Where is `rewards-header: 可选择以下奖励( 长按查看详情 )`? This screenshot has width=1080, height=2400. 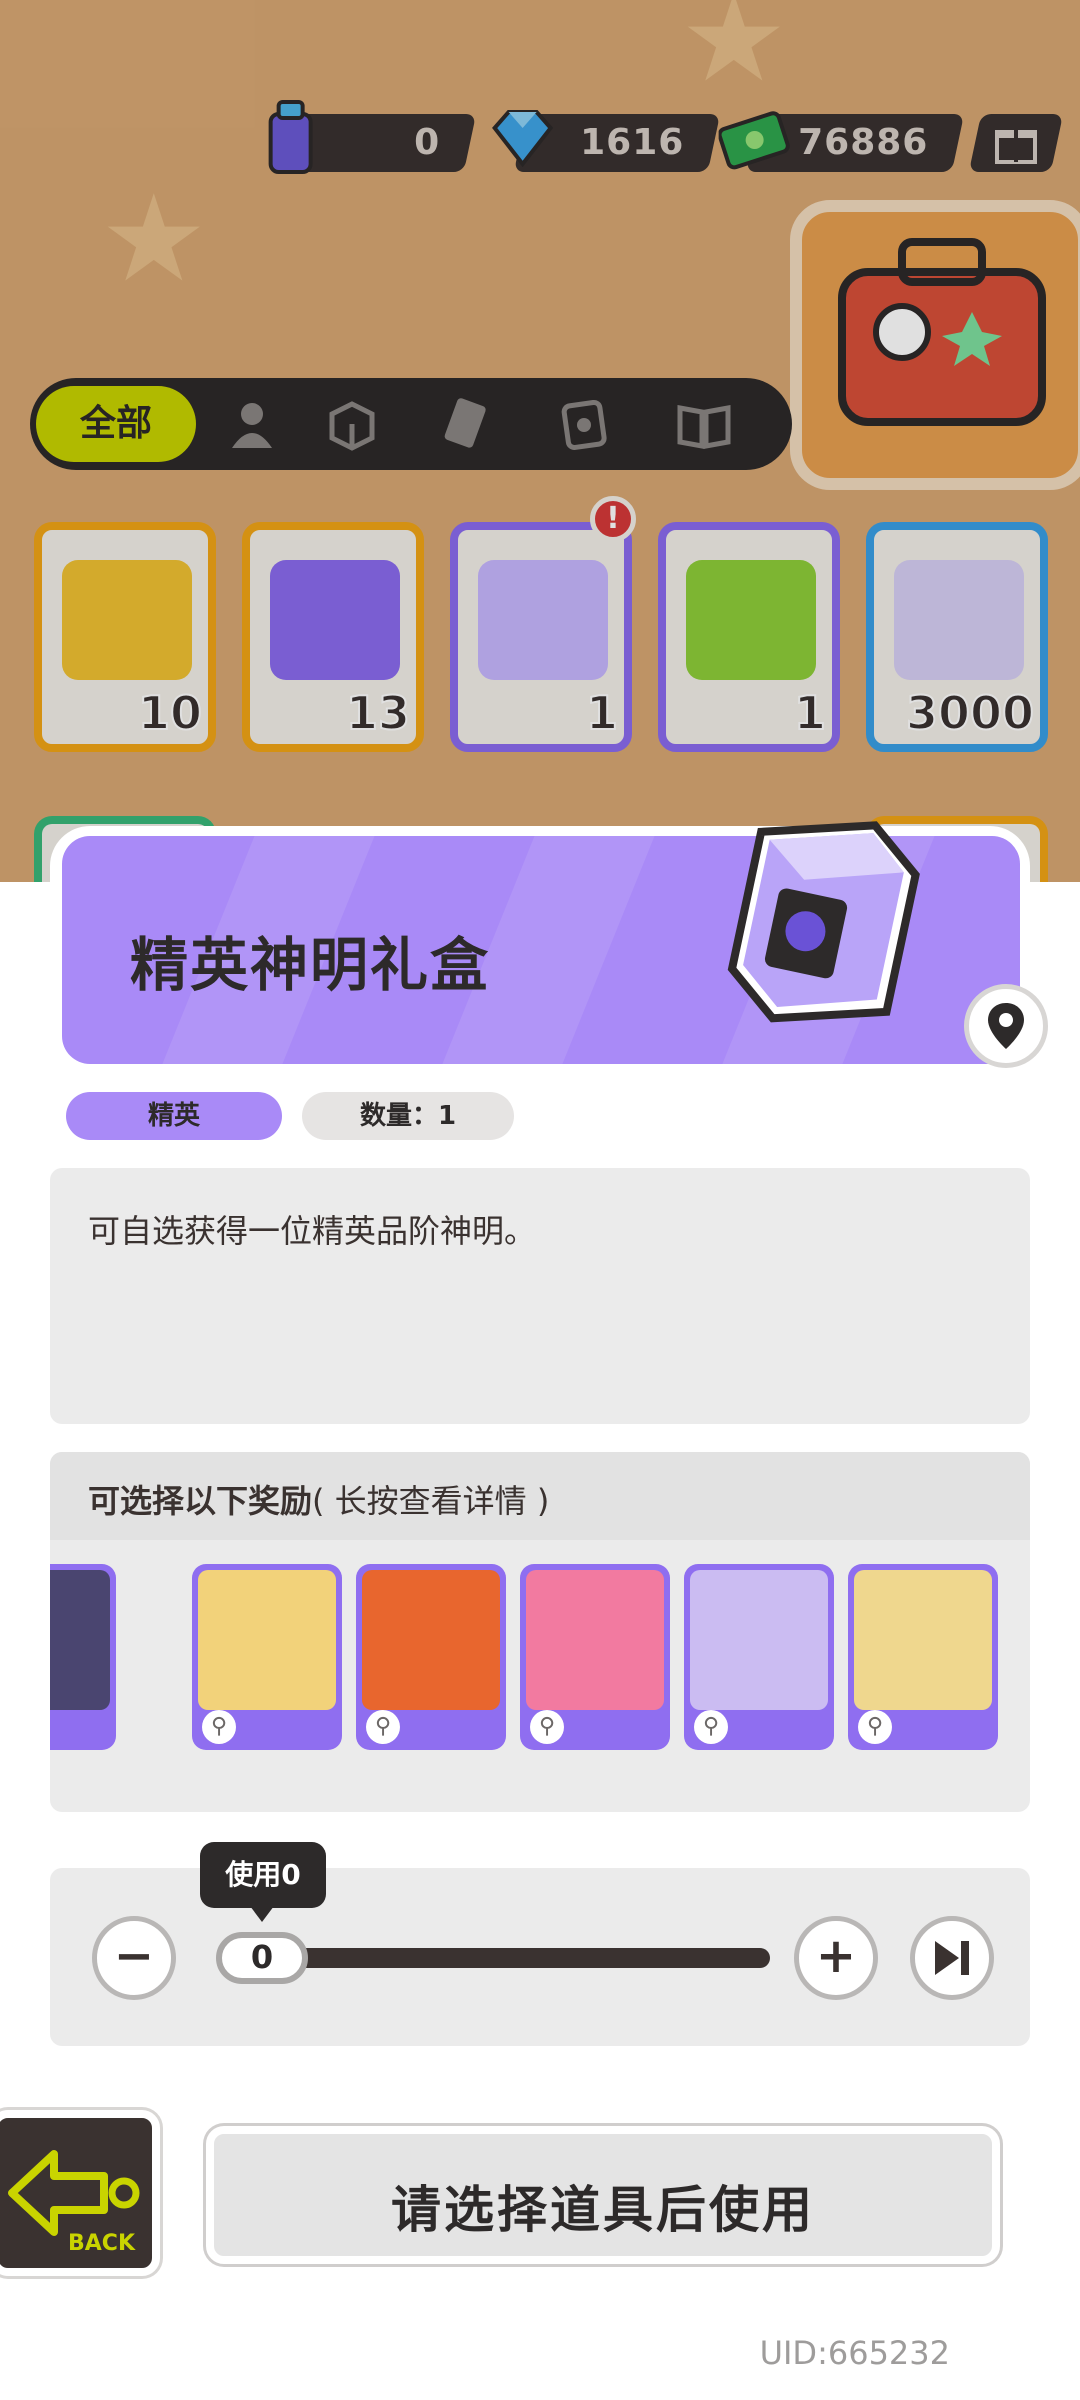
rewards-header: 可选择以下奖励( 长按查看详情 ) is located at coordinates (540, 1496).